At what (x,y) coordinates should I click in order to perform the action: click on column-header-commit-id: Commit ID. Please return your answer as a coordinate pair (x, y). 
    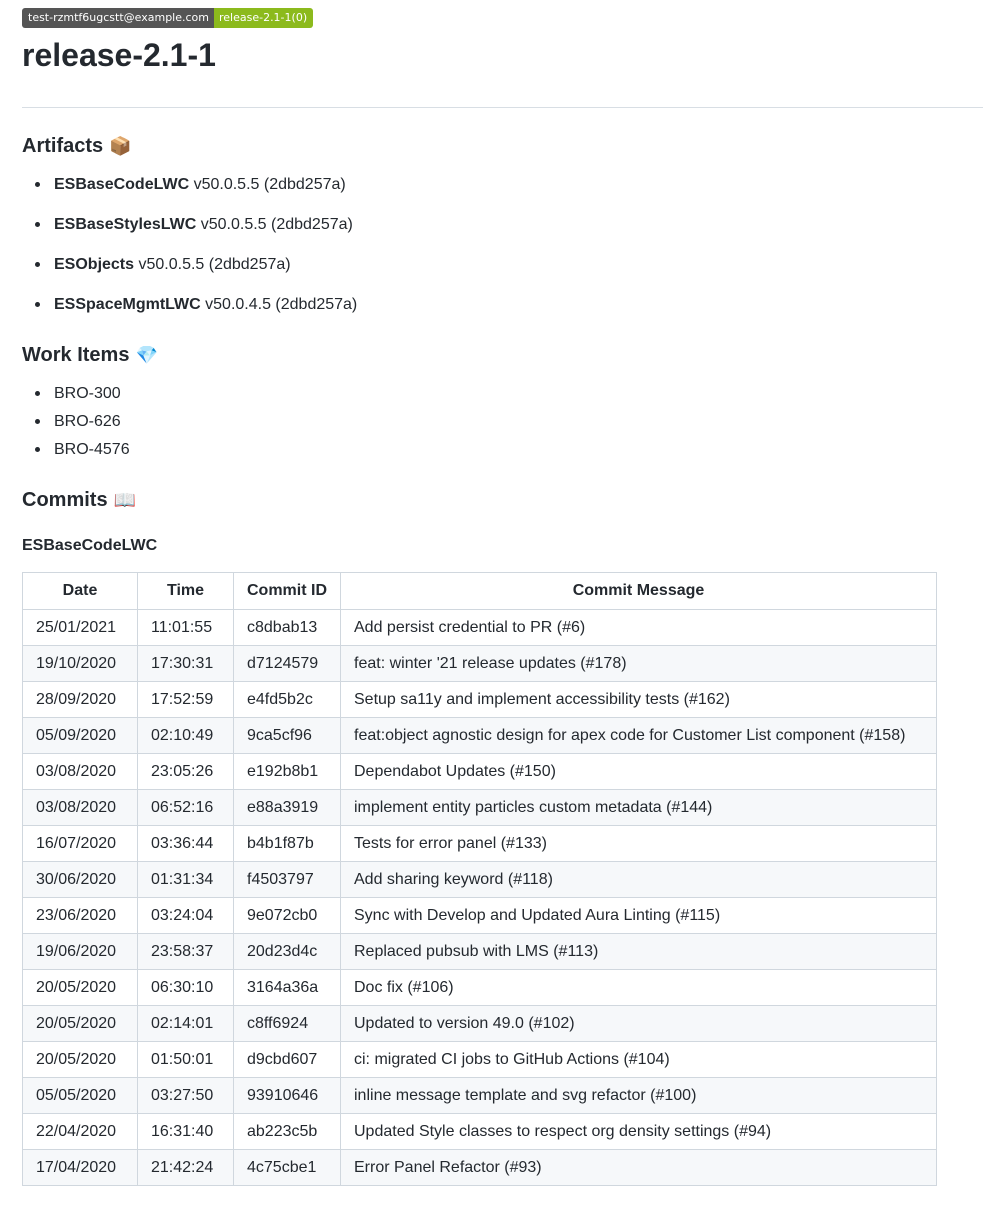
    Looking at the image, I should click on (287, 591).